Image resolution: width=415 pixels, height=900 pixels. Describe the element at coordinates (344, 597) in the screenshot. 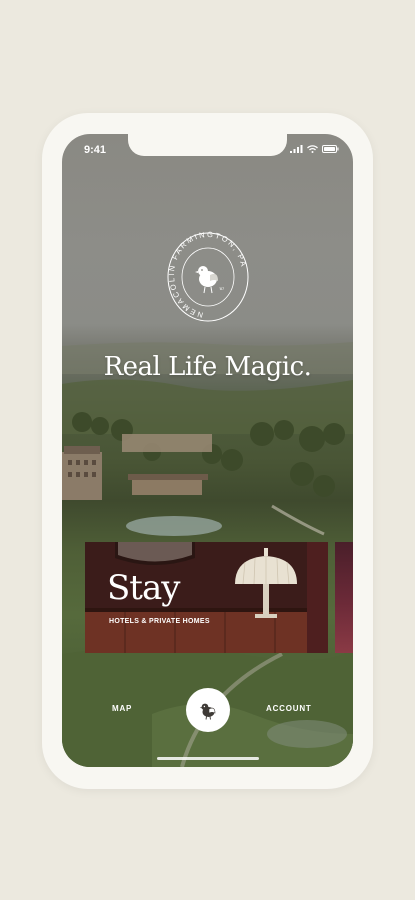

I see `next-card-peek` at that location.